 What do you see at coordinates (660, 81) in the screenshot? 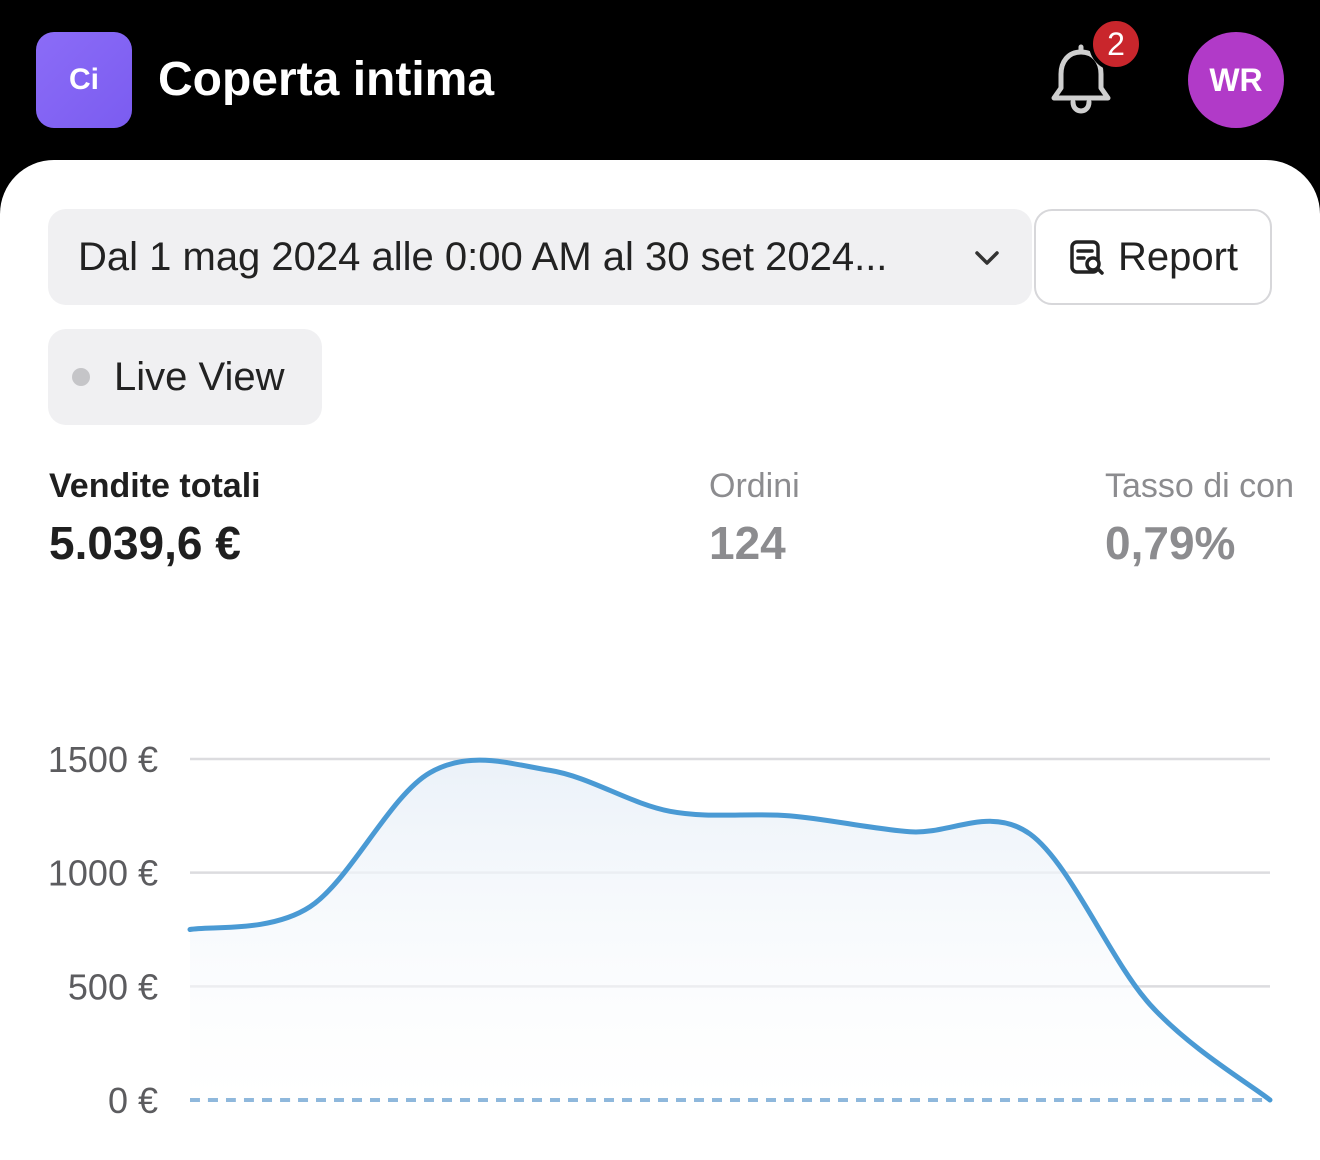
I see `app-header: Ci Coperta intima 2 WR` at bounding box center [660, 81].